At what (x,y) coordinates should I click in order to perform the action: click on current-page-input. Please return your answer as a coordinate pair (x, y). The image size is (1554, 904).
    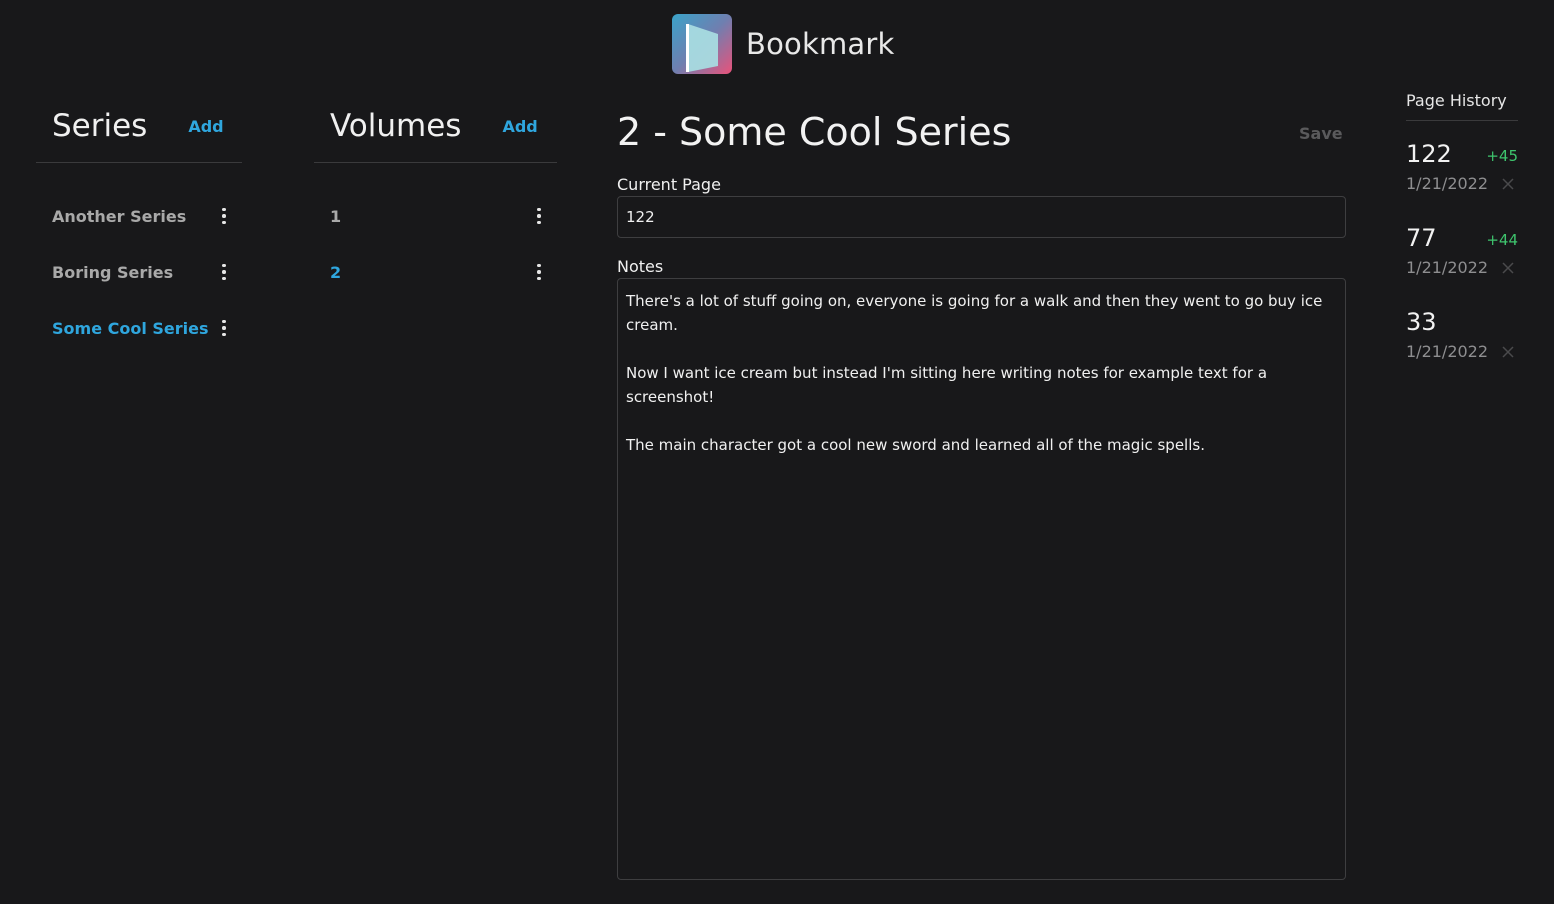
    Looking at the image, I should click on (981, 217).